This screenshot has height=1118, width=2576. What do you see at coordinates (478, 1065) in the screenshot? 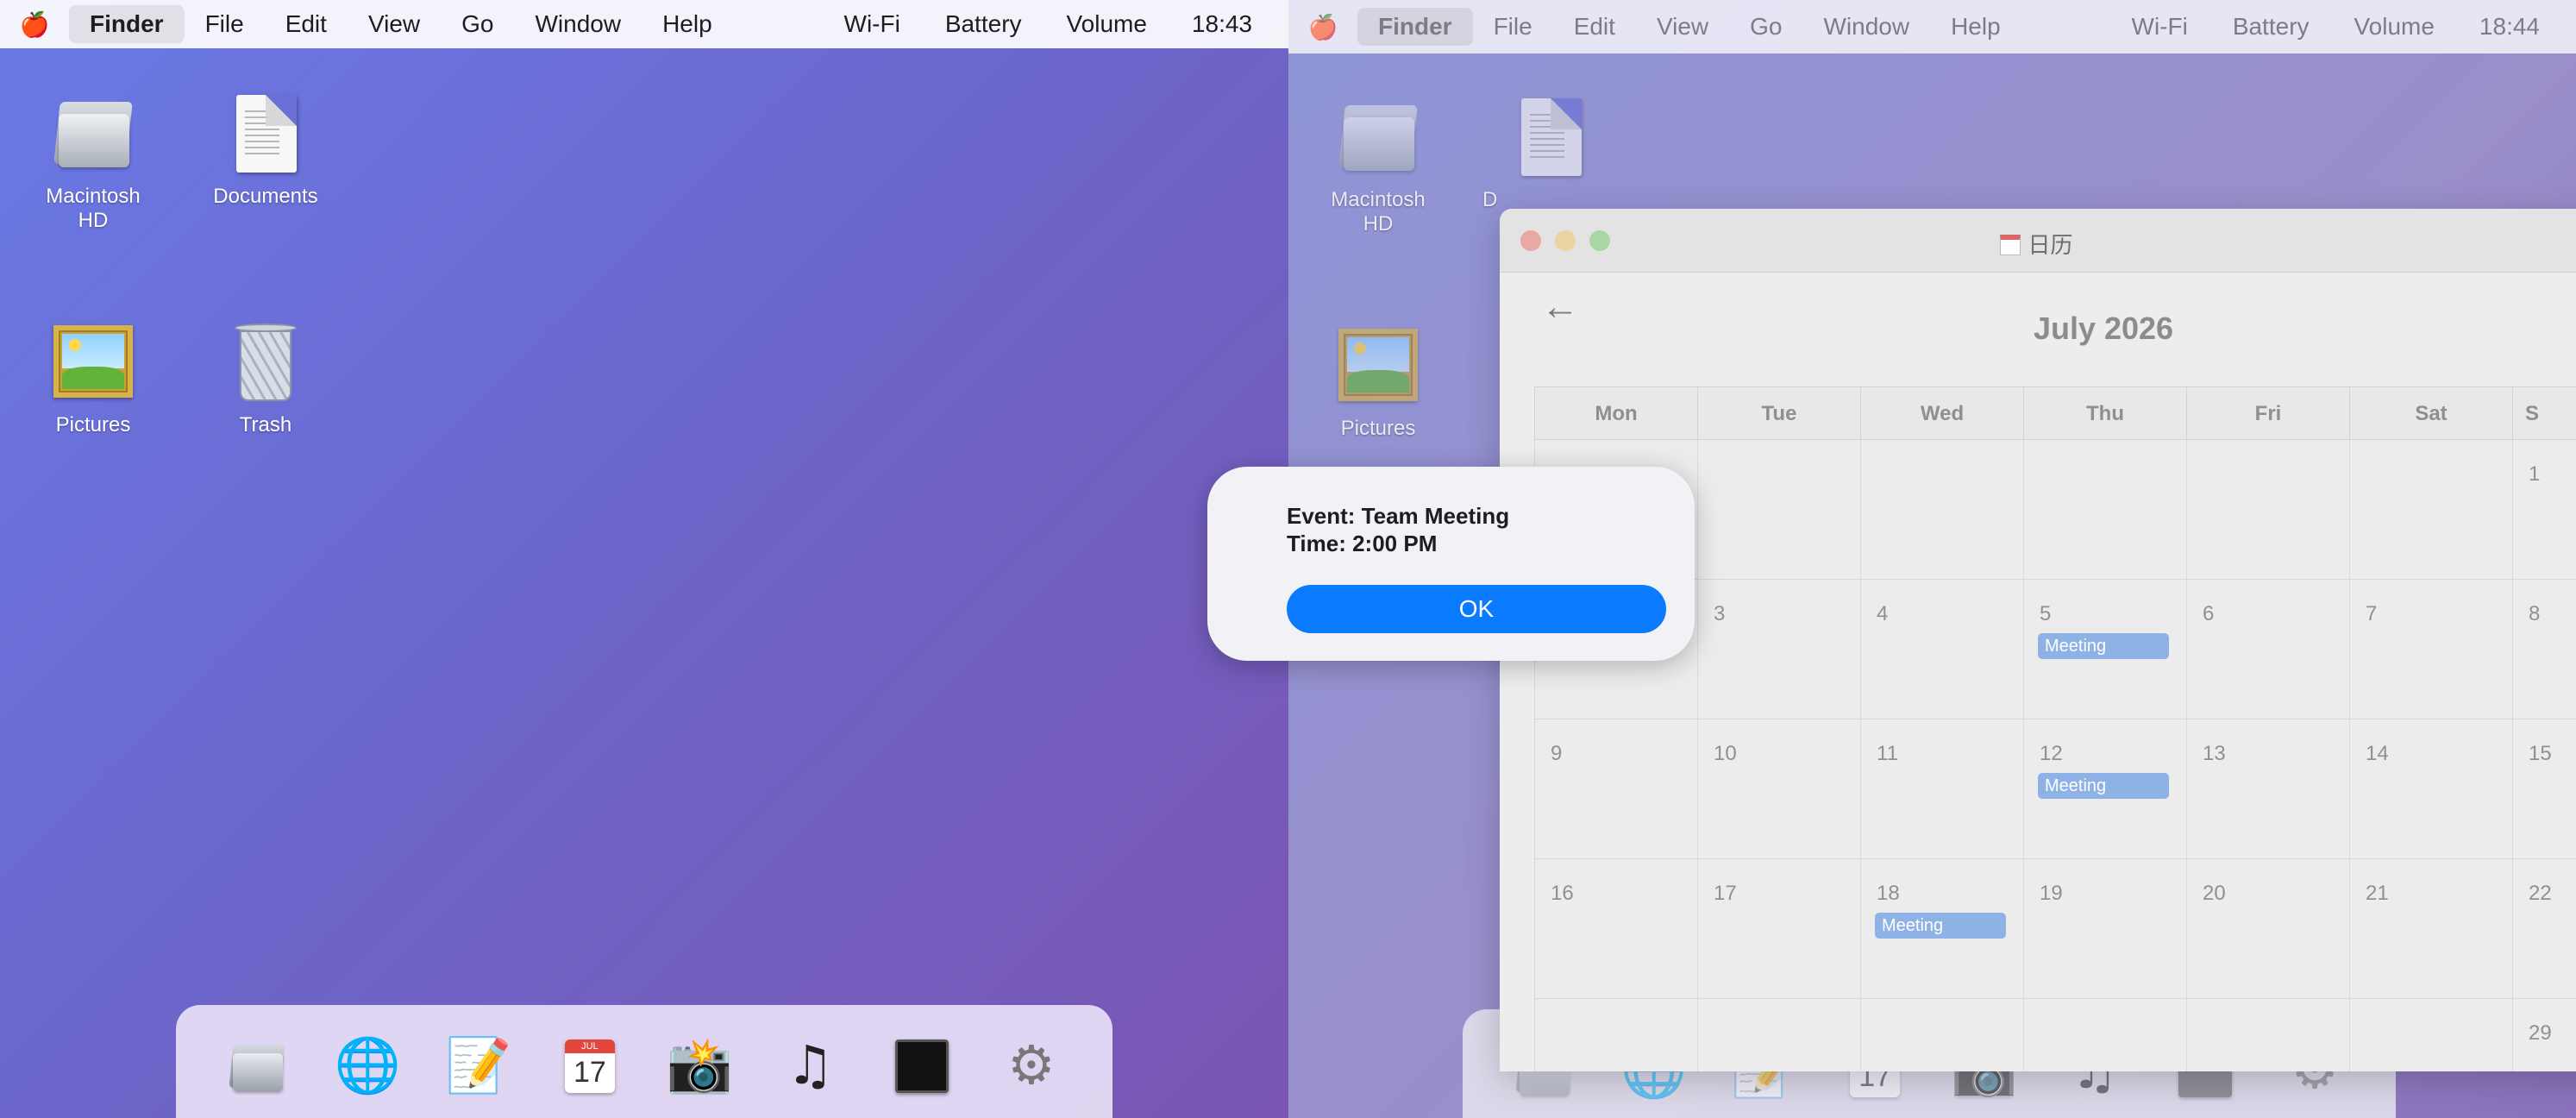
I see `dock-notes-icon: 📝` at bounding box center [478, 1065].